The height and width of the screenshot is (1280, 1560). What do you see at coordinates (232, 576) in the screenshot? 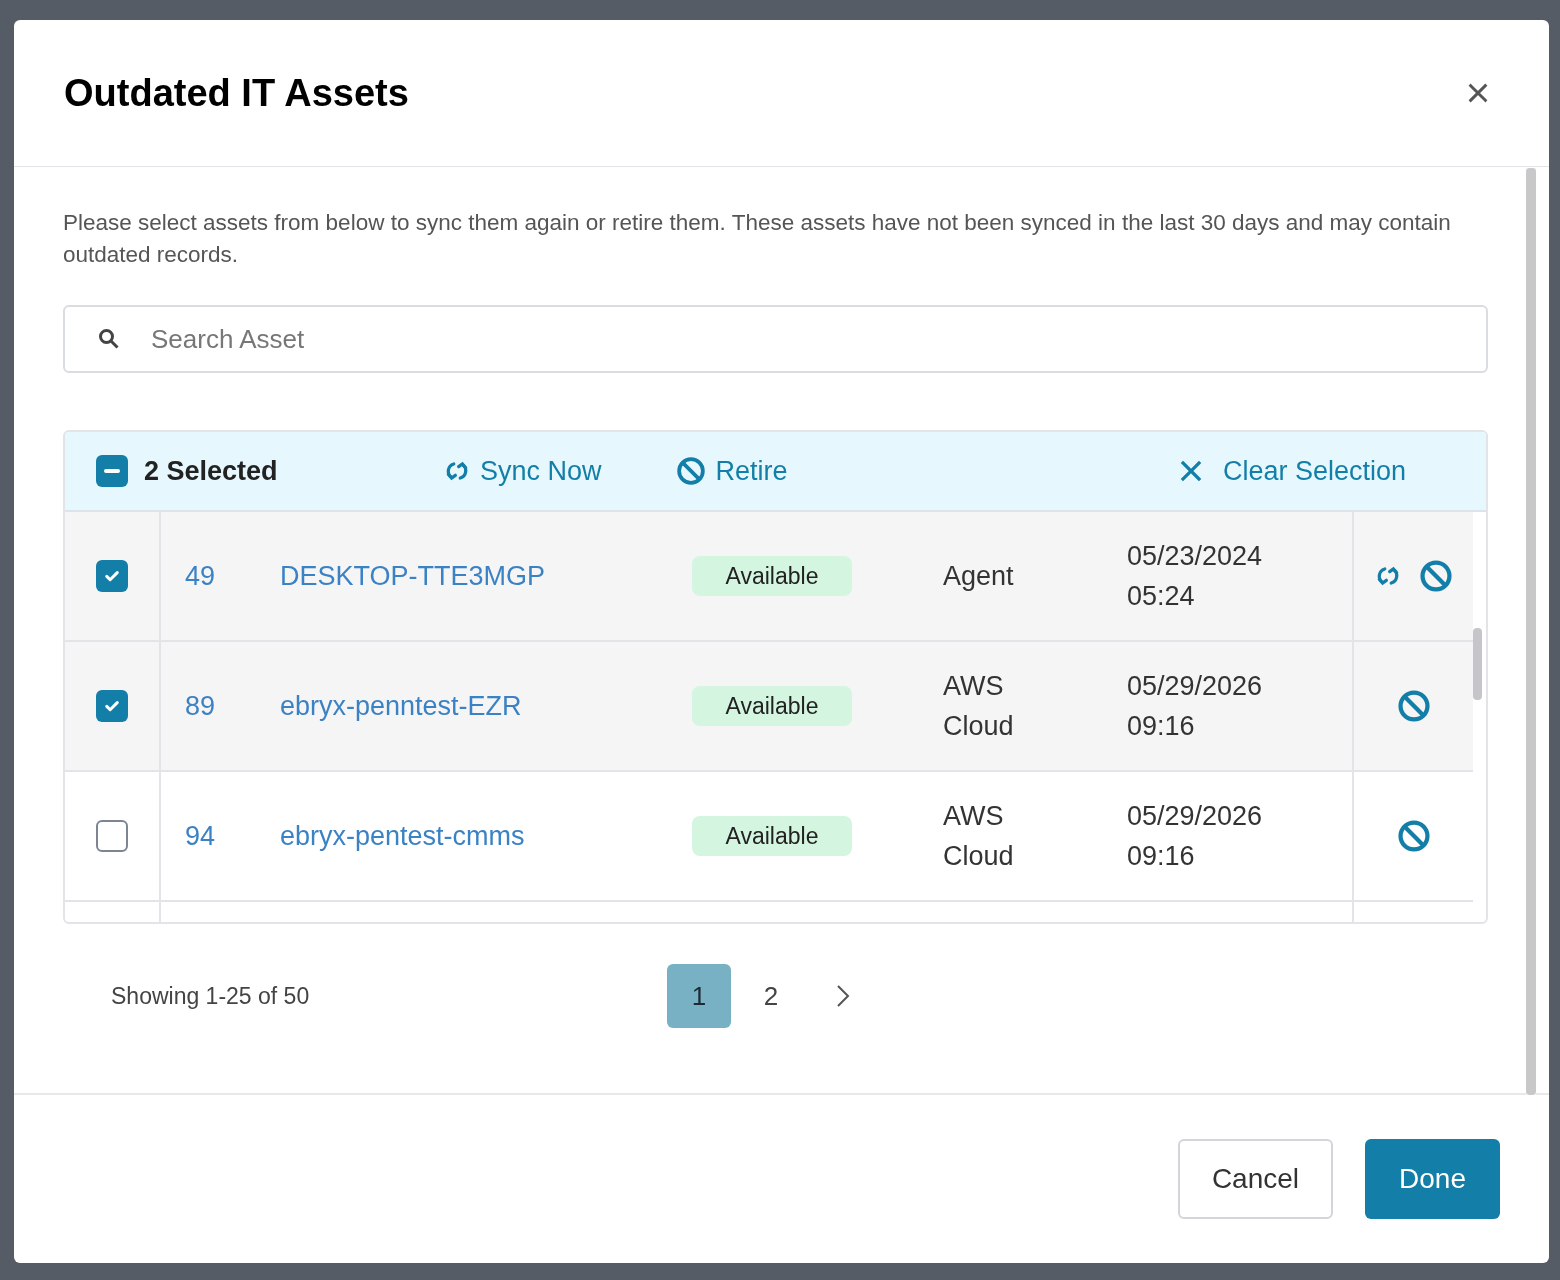
I see `asset-id-link: 49` at bounding box center [232, 576].